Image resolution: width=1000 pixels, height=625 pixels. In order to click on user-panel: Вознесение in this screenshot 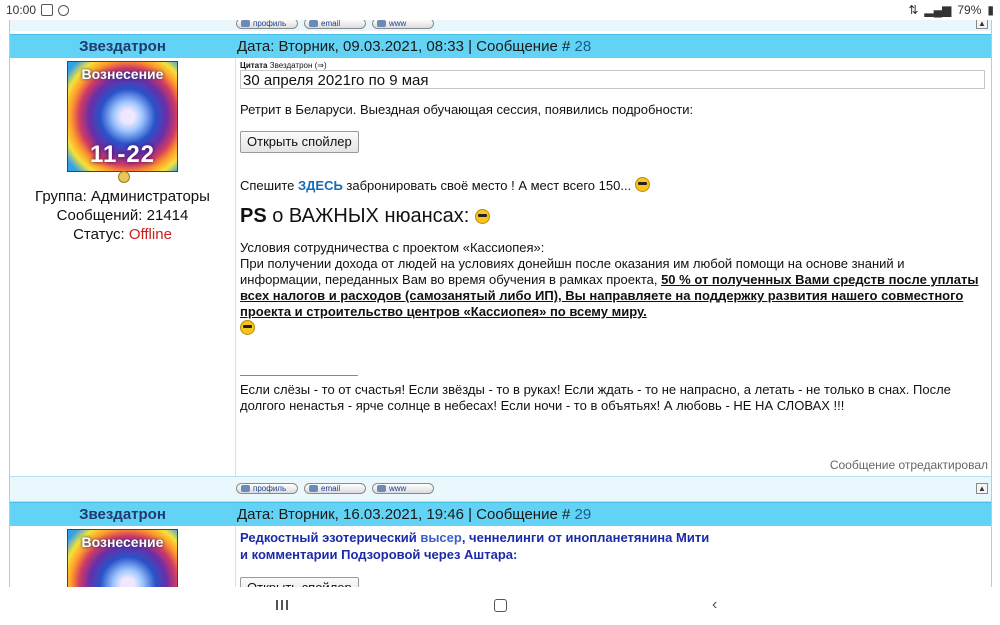, I will do `click(123, 556)`.